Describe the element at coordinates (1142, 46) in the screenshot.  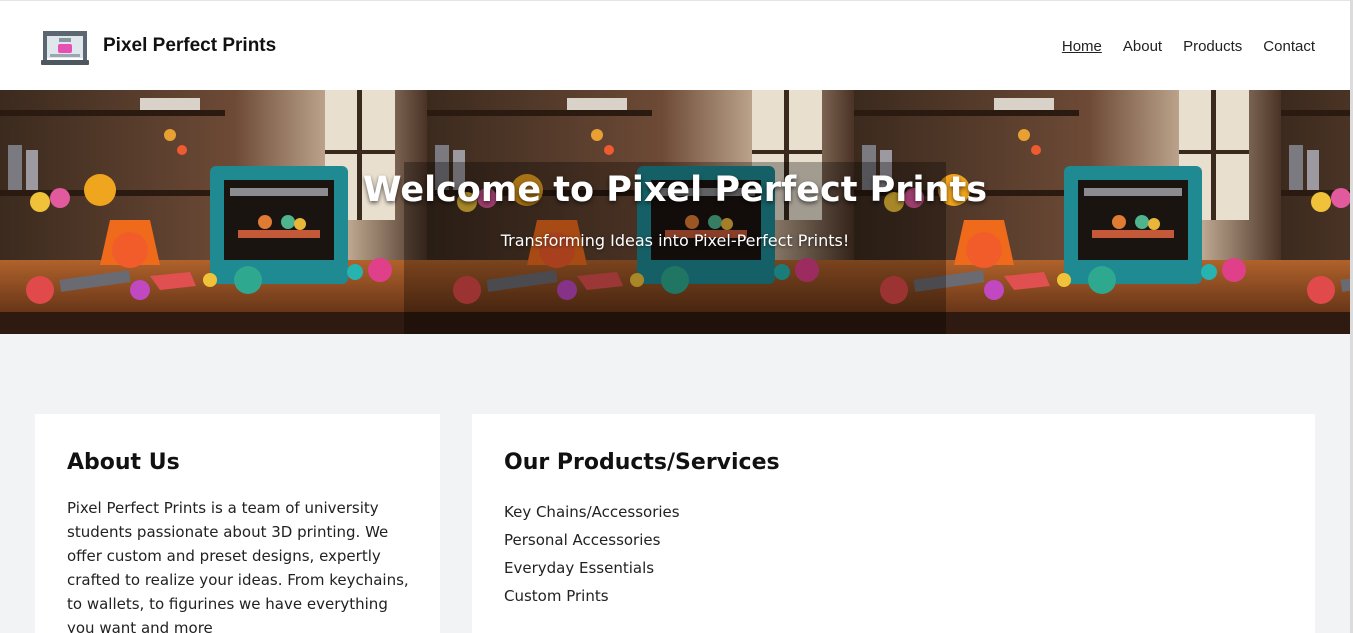
I see `nav-about-link: About` at that location.